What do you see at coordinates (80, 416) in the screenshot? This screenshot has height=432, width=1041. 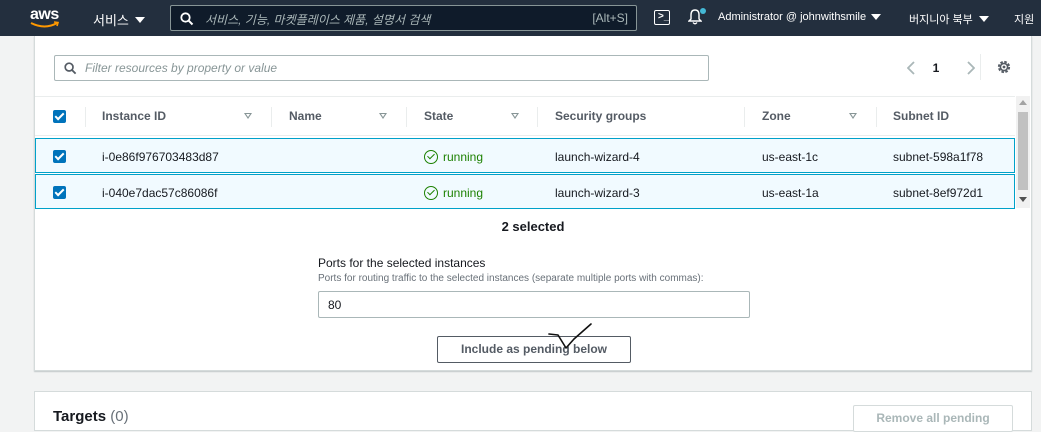 I see `targets-title-text: Targets` at bounding box center [80, 416].